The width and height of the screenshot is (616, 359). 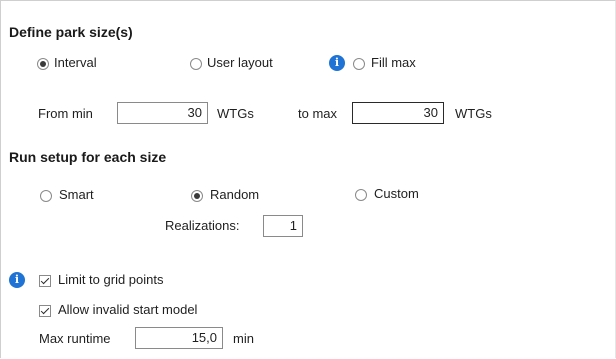 What do you see at coordinates (393, 62) in the screenshot?
I see `fill-max-label: Fill max` at bounding box center [393, 62].